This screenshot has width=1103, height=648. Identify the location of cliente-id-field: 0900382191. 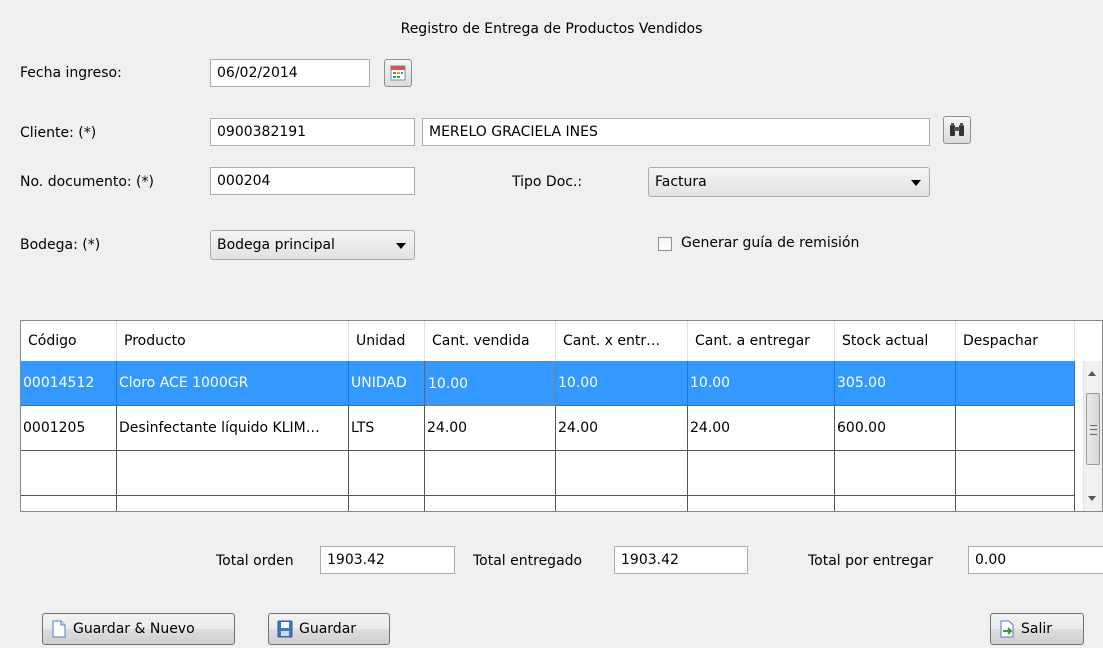
(312, 132).